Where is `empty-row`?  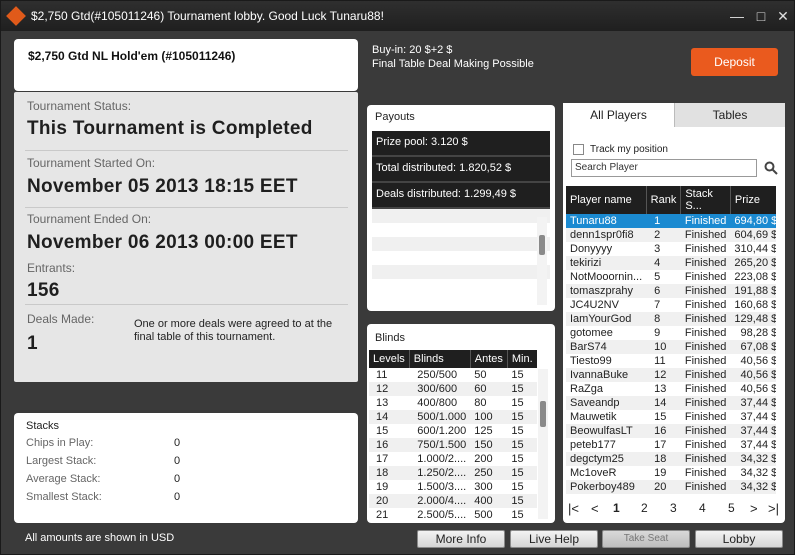
empty-row is located at coordinates (461, 216).